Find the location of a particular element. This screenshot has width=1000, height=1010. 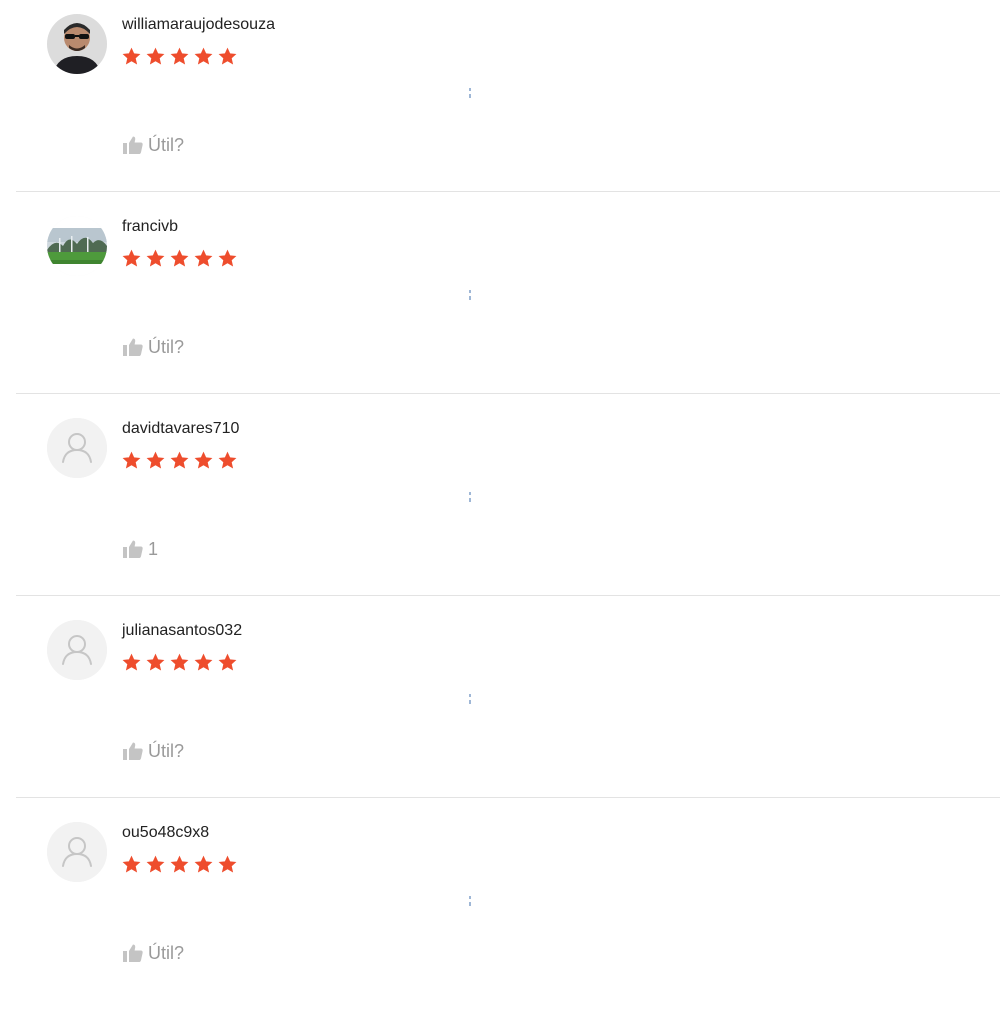

helpful-button: 1 is located at coordinates (140, 549).